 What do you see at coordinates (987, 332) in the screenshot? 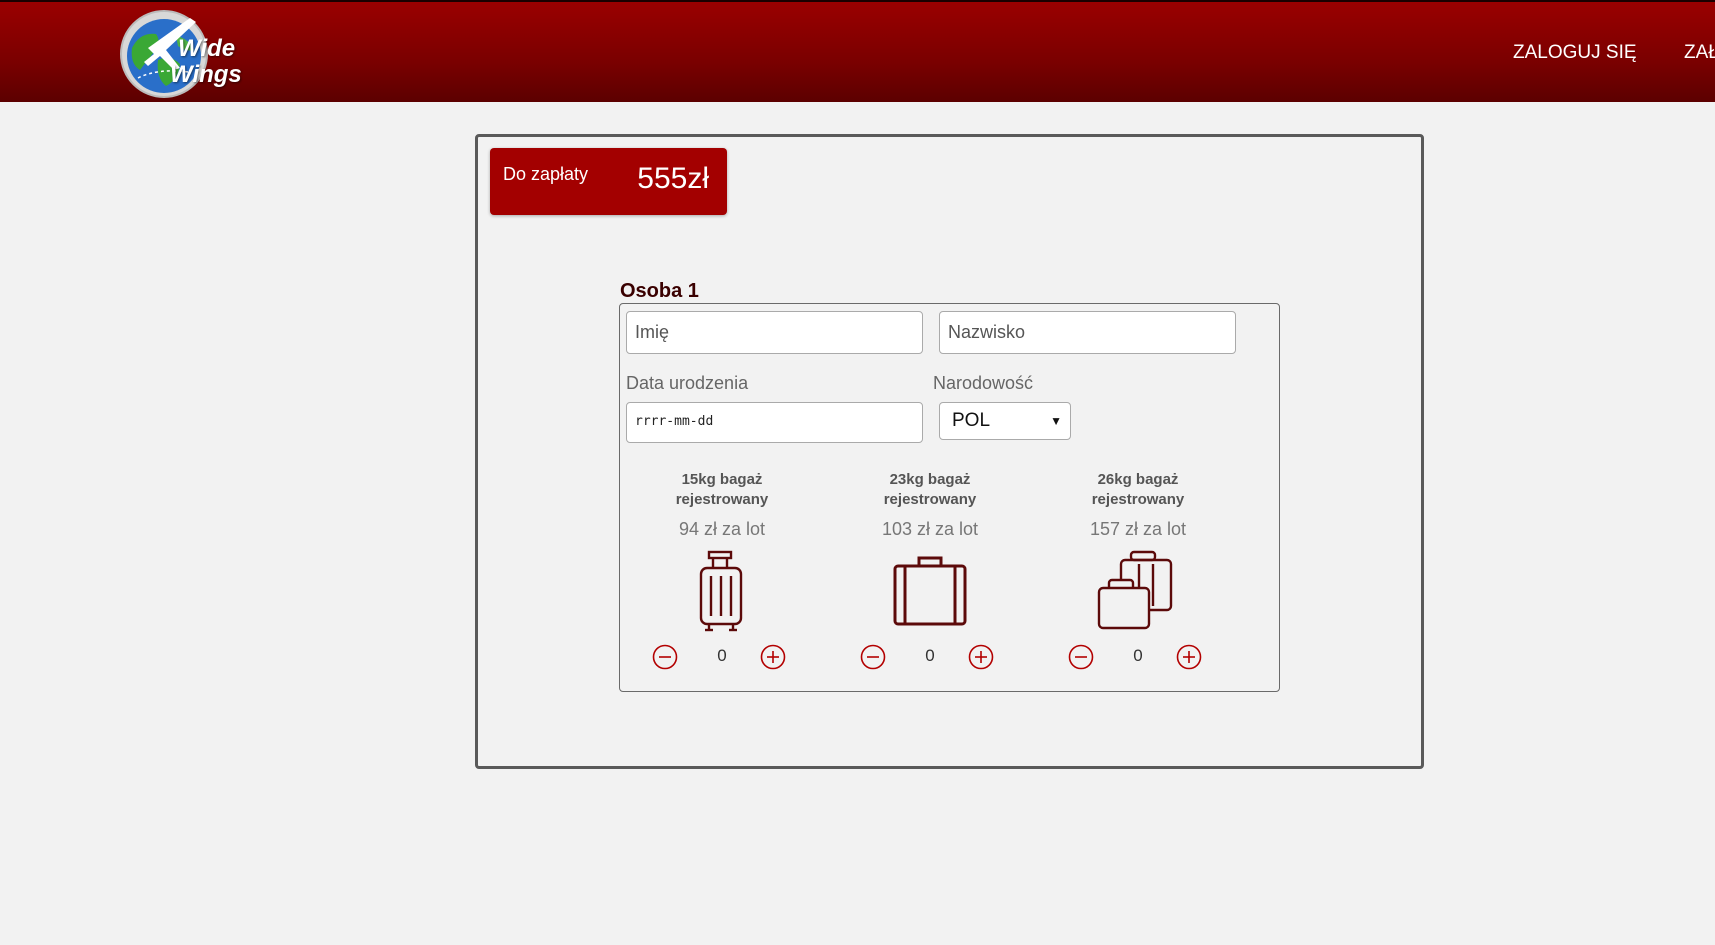
I see `last-name-placeholder: Nazwisko` at bounding box center [987, 332].